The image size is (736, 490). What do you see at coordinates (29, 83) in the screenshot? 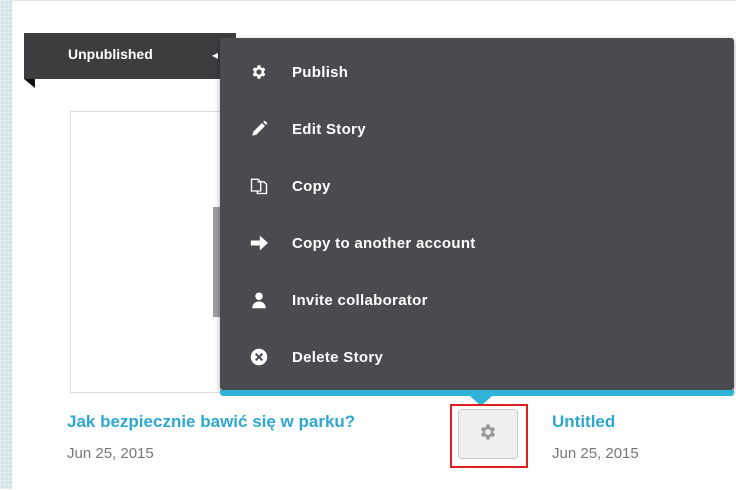
I see `ribbon-fold` at bounding box center [29, 83].